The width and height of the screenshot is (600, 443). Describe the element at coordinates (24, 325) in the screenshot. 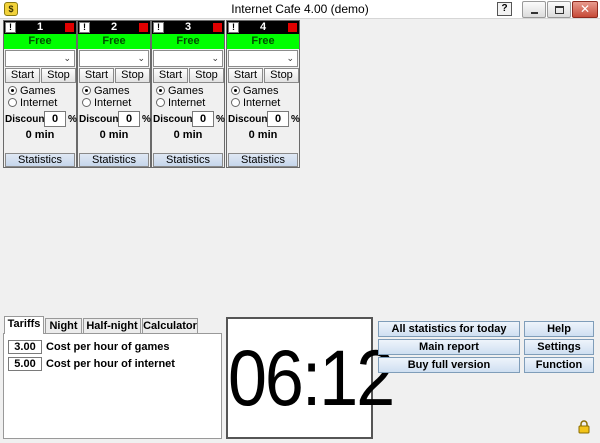

I see `tab-tariffs: Tariffs` at that location.